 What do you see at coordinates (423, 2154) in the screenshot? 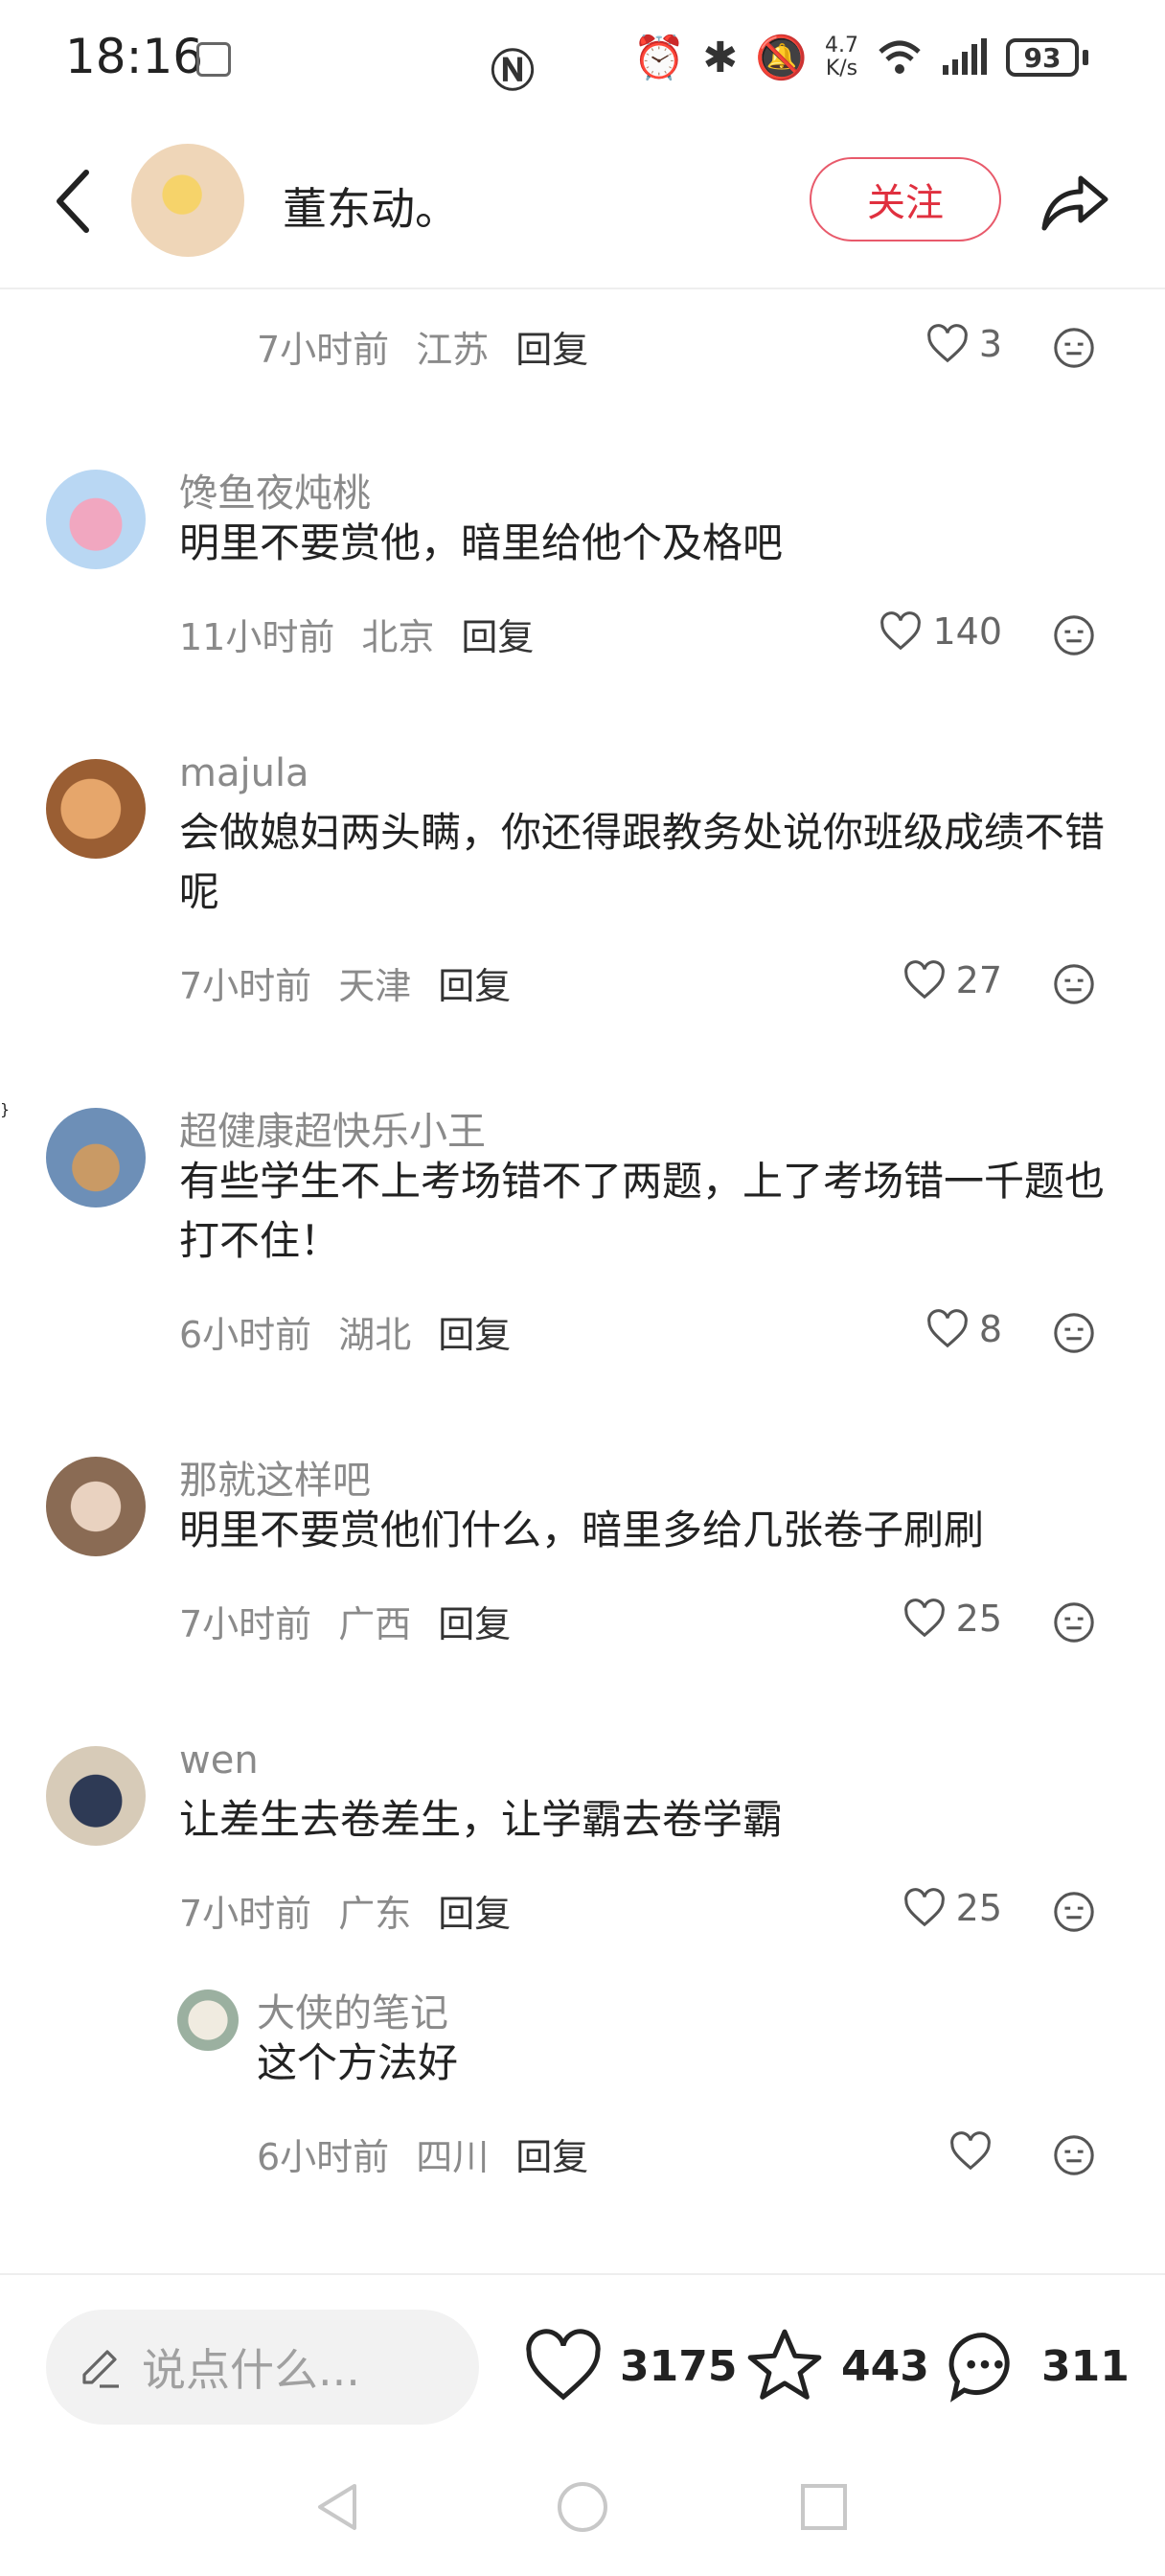
I see `comment-meta: 6小时前 四川 回复` at bounding box center [423, 2154].